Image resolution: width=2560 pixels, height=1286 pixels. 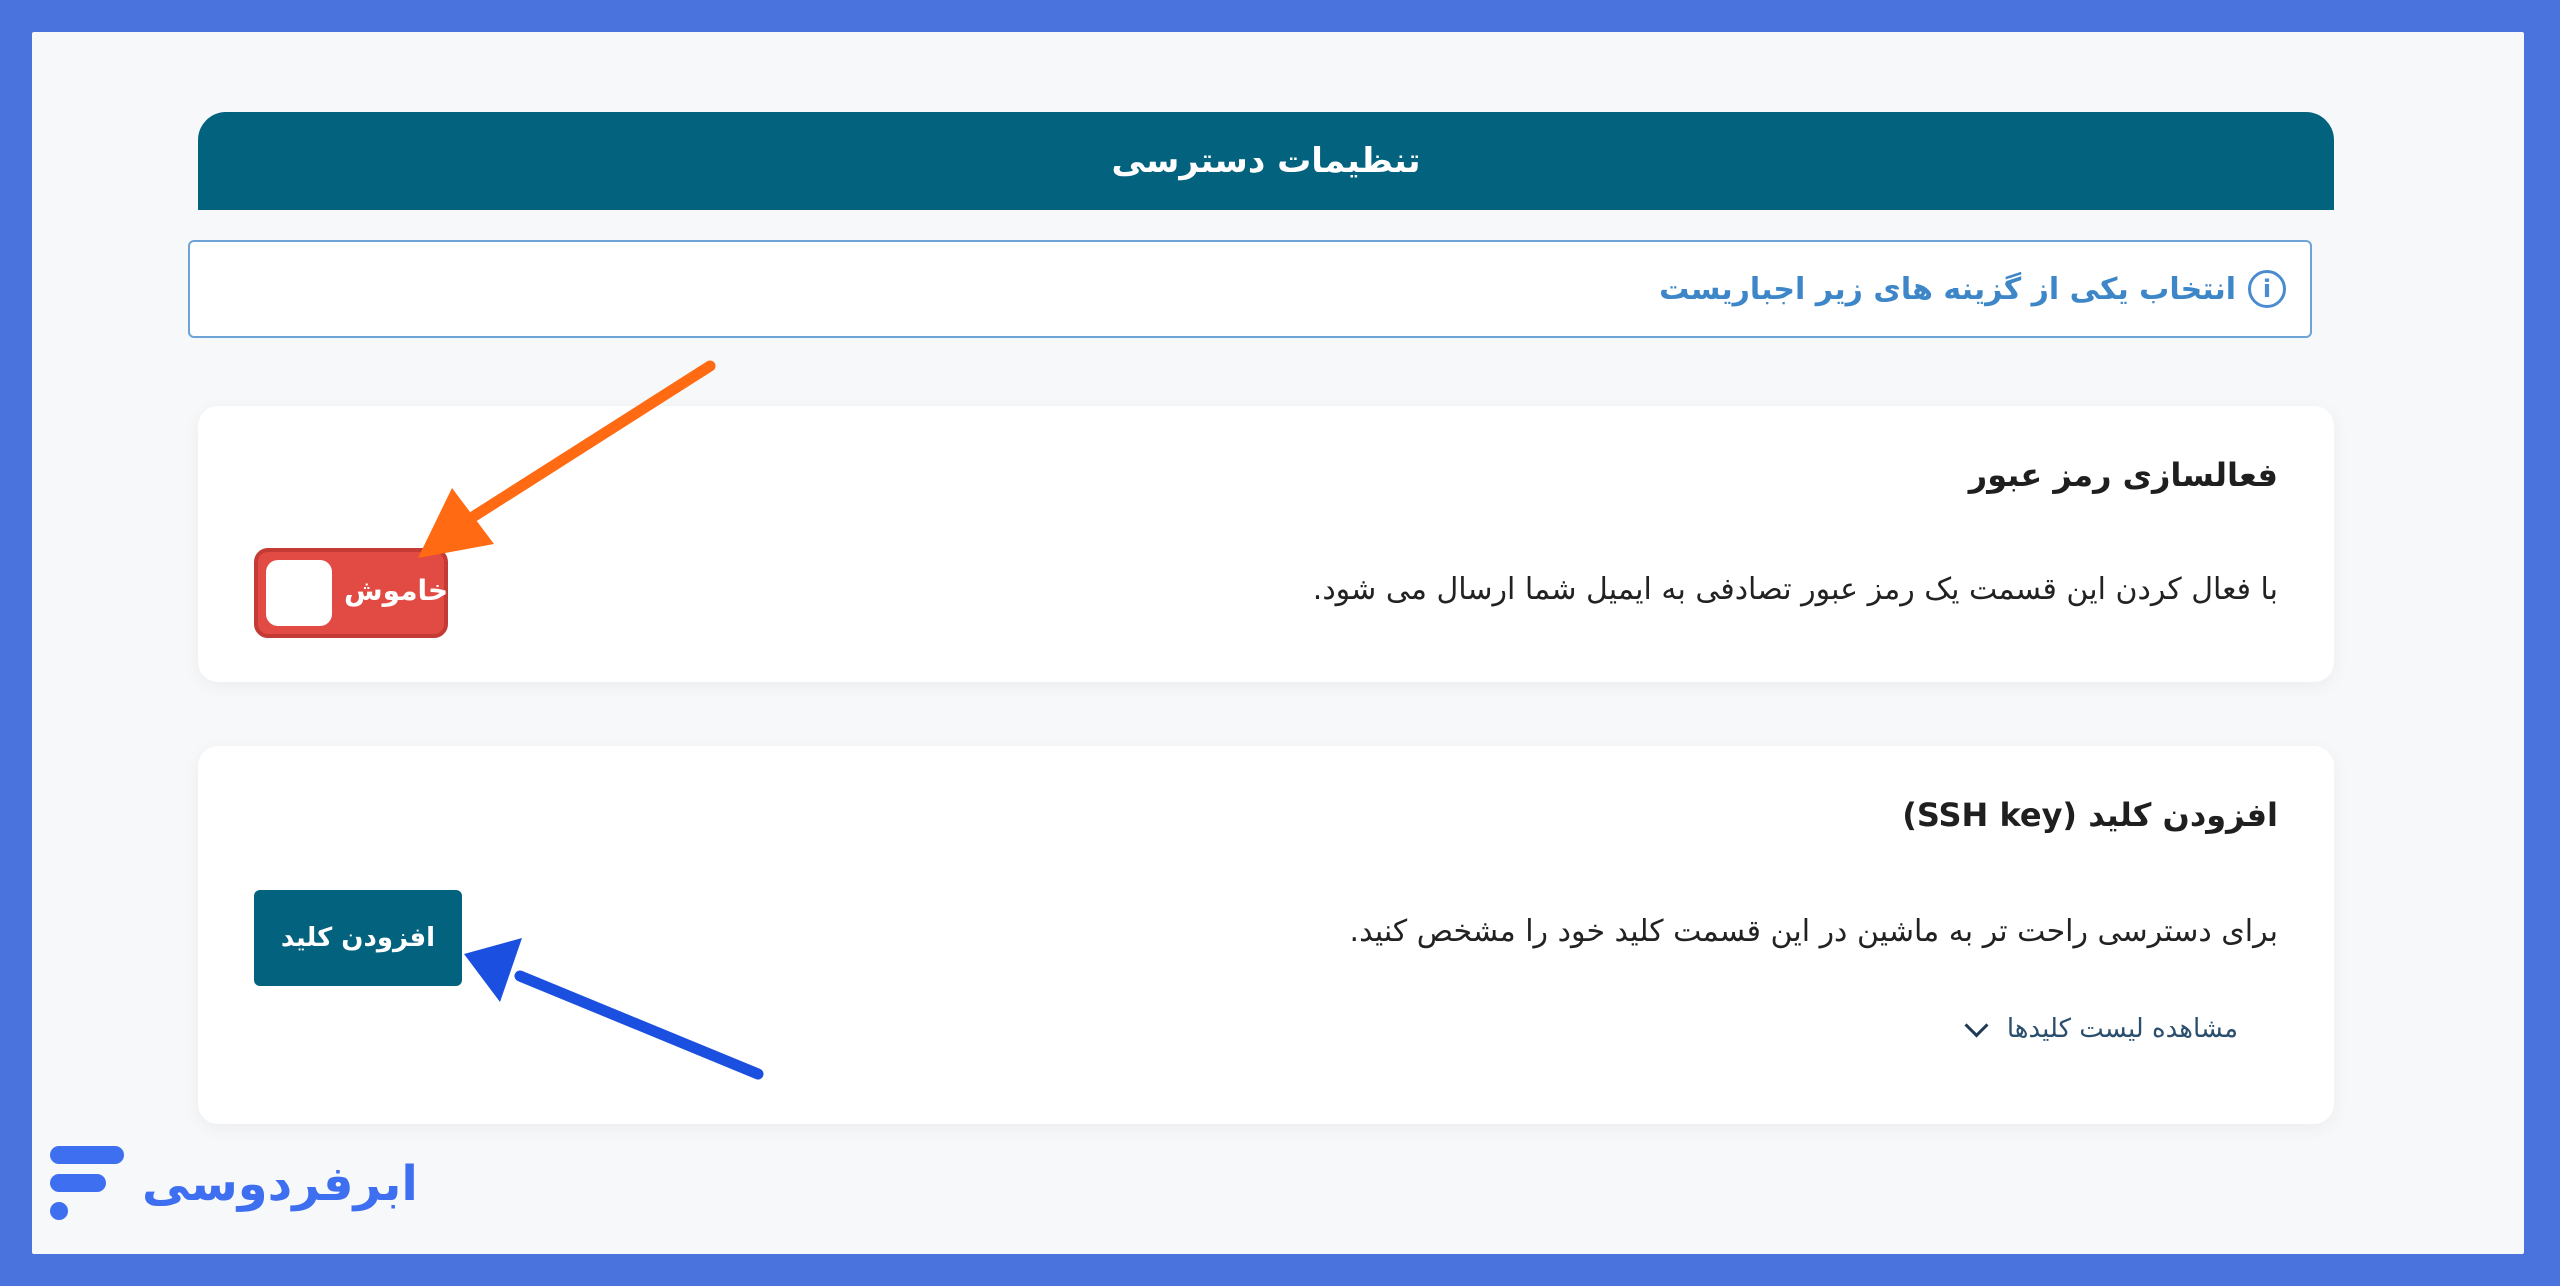 I want to click on notice-text: انتخاب یکی از گزینه های زیر اجباریست, so click(x=1947, y=289).